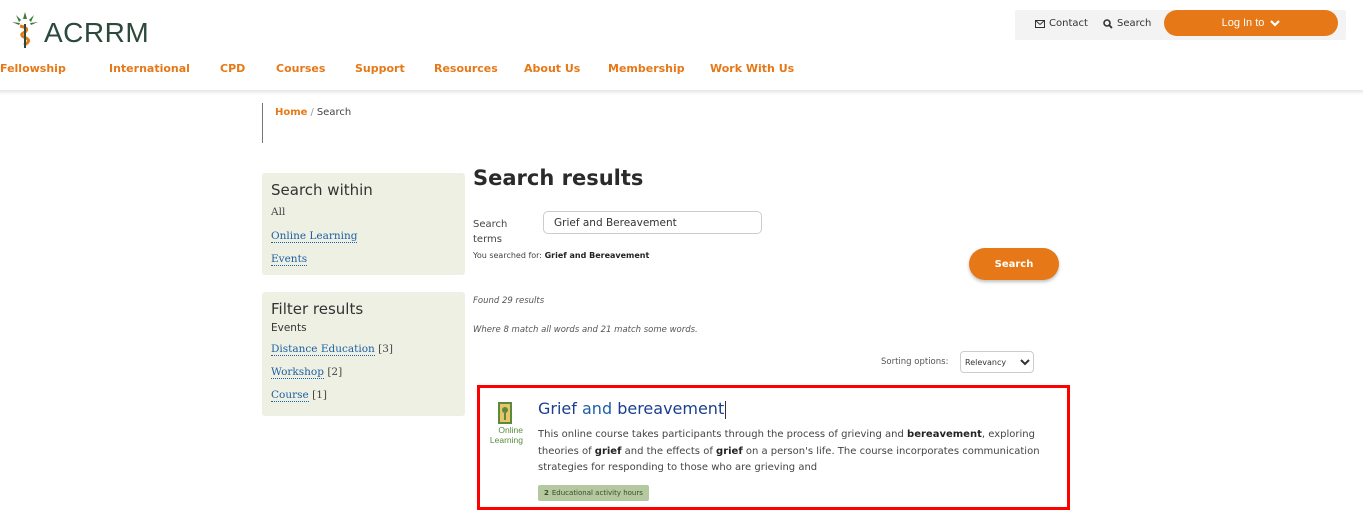 Image resolution: width=1363 pixels, height=510 pixels. What do you see at coordinates (1275, 23) in the screenshot?
I see `chevron-down-icon` at bounding box center [1275, 23].